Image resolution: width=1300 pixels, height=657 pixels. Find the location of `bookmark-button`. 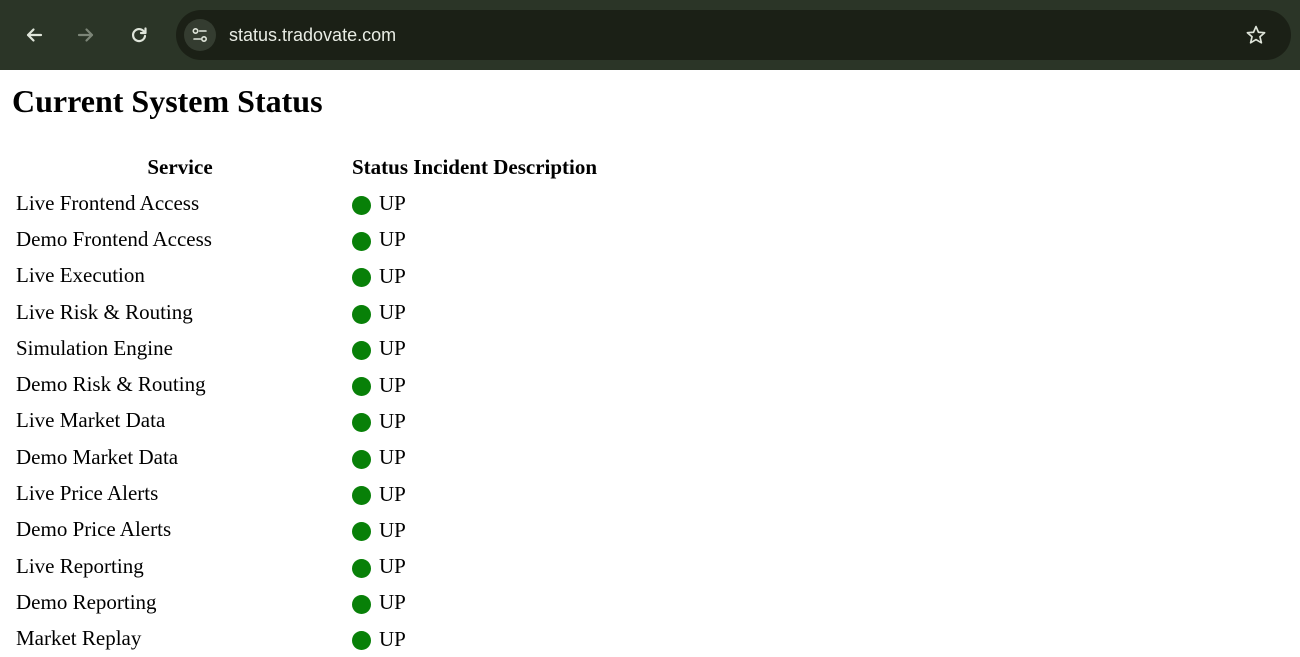

bookmark-button is located at coordinates (1256, 35).